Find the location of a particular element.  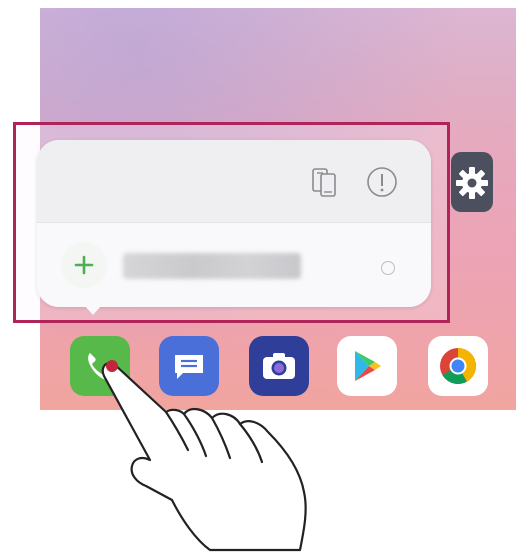

app-info-button is located at coordinates (382, 182).